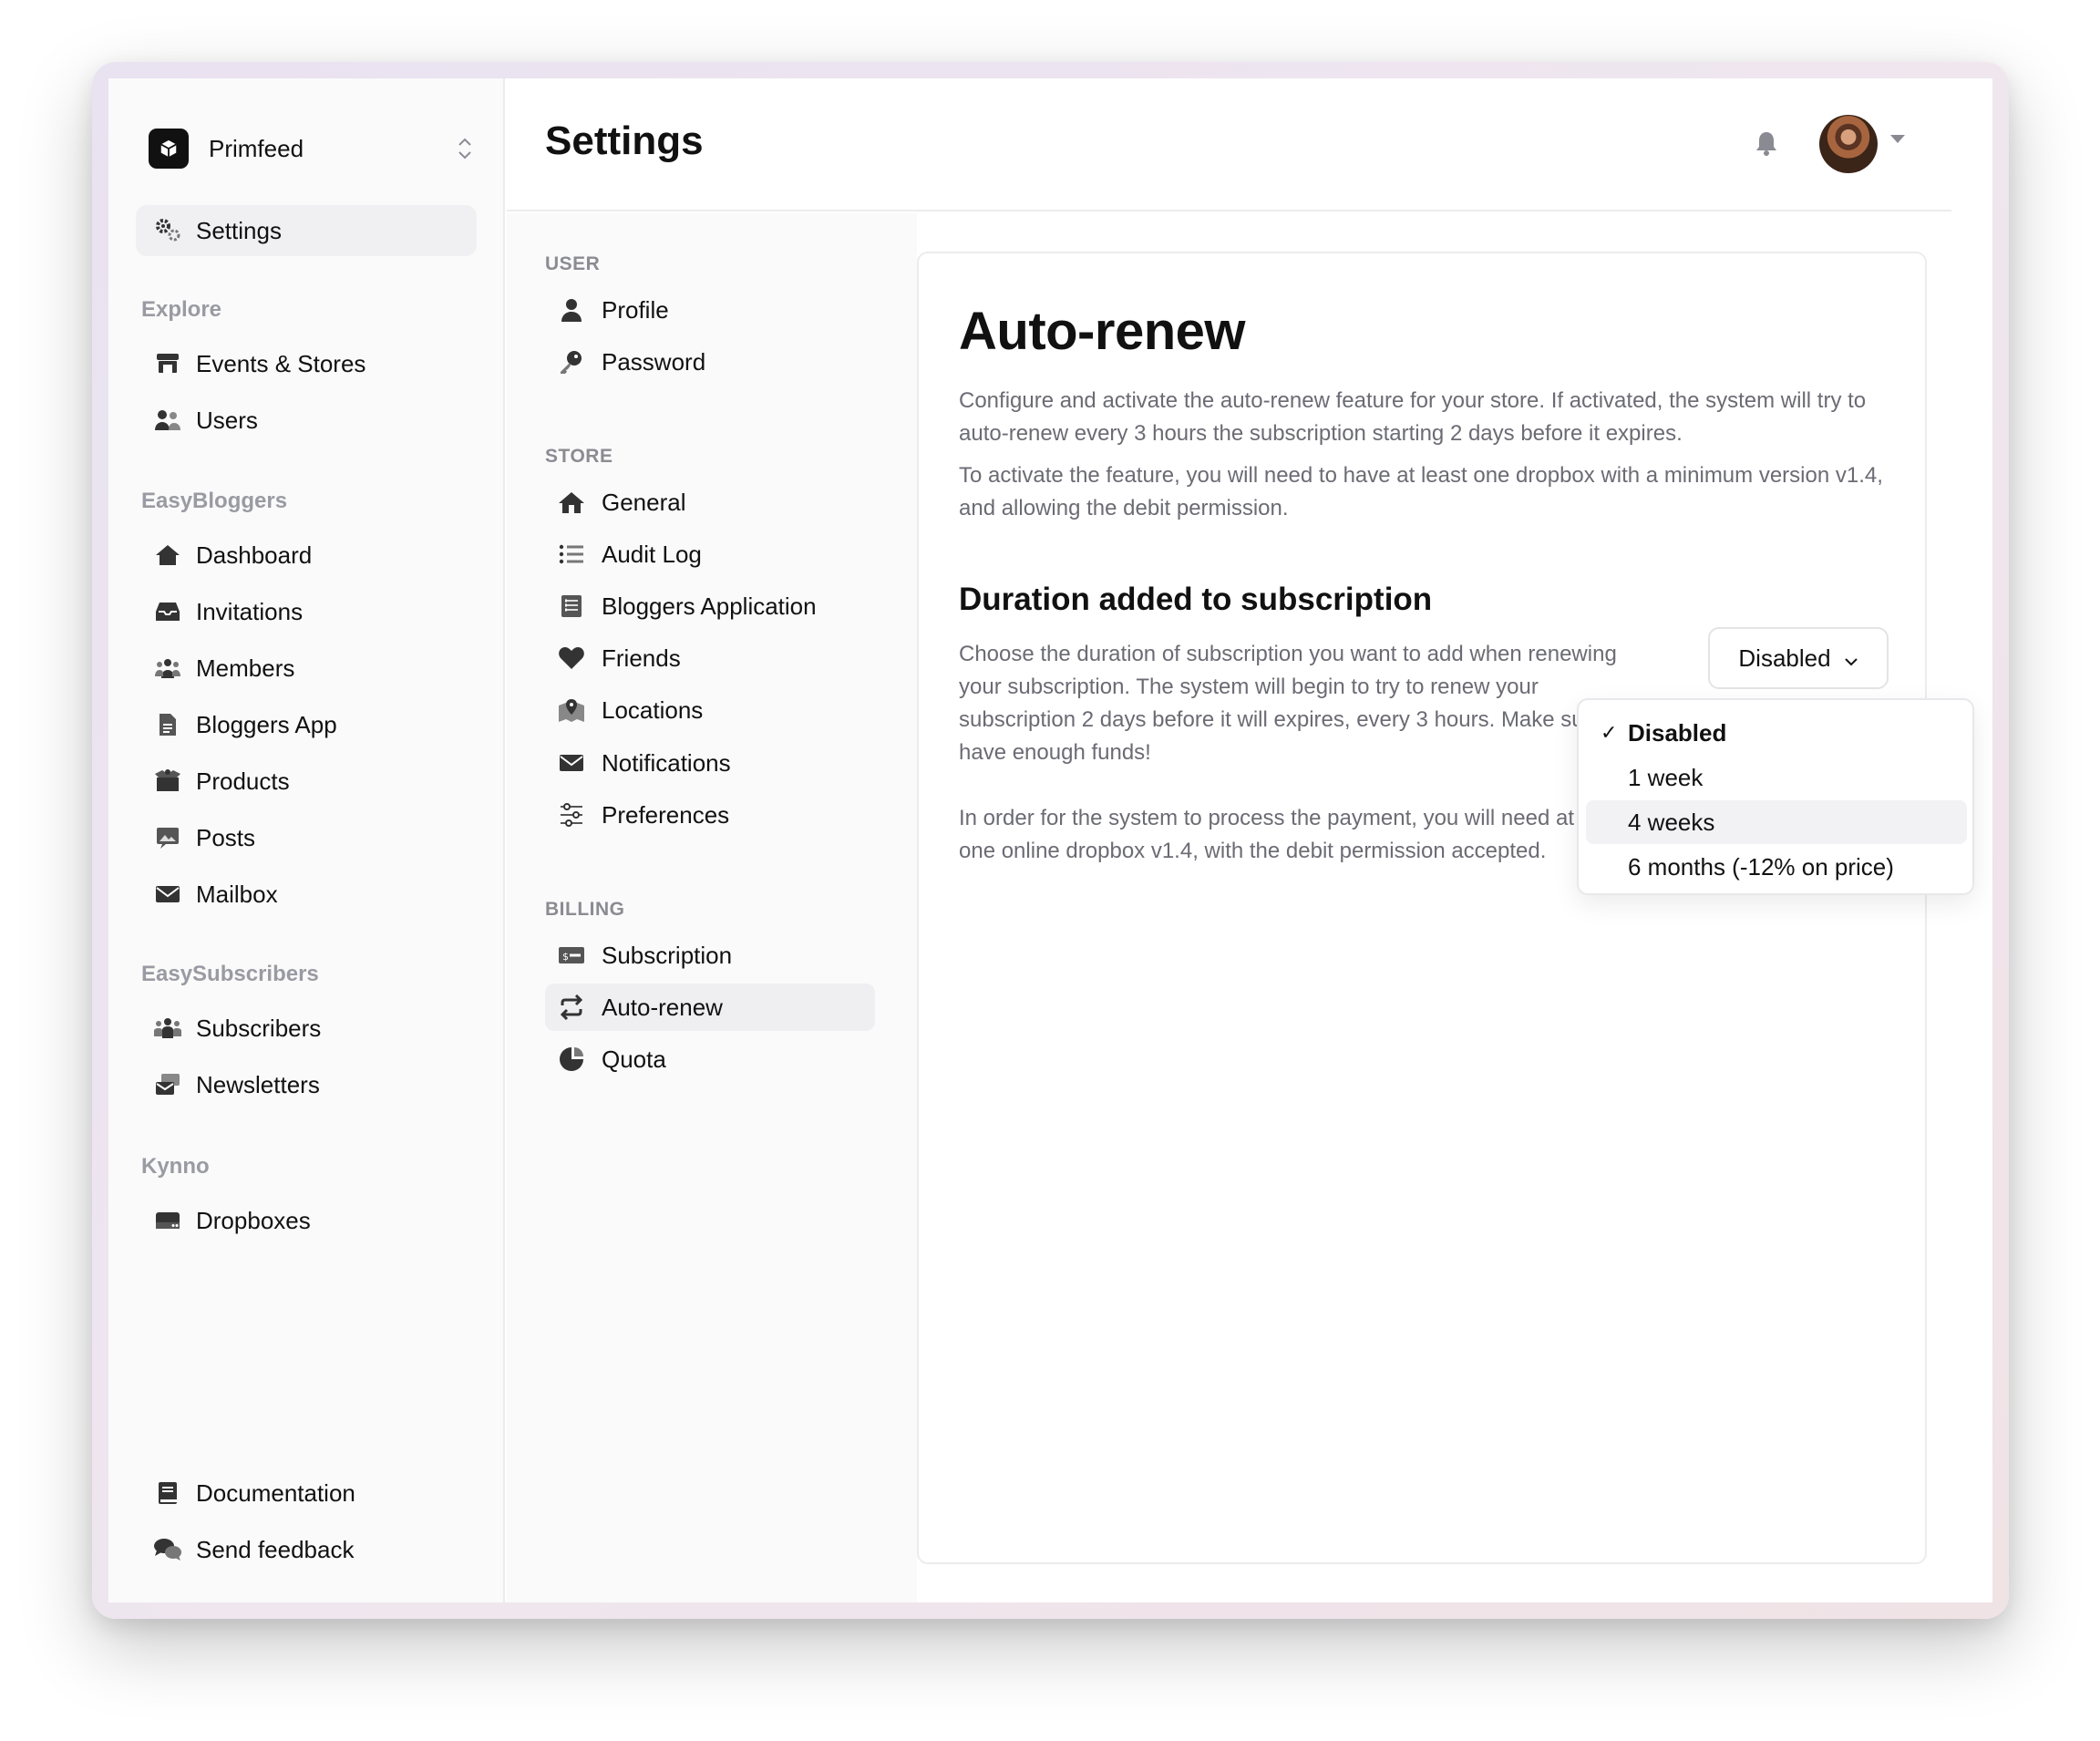 This screenshot has height=1741, width=2100. I want to click on store-icon, so click(167, 363).